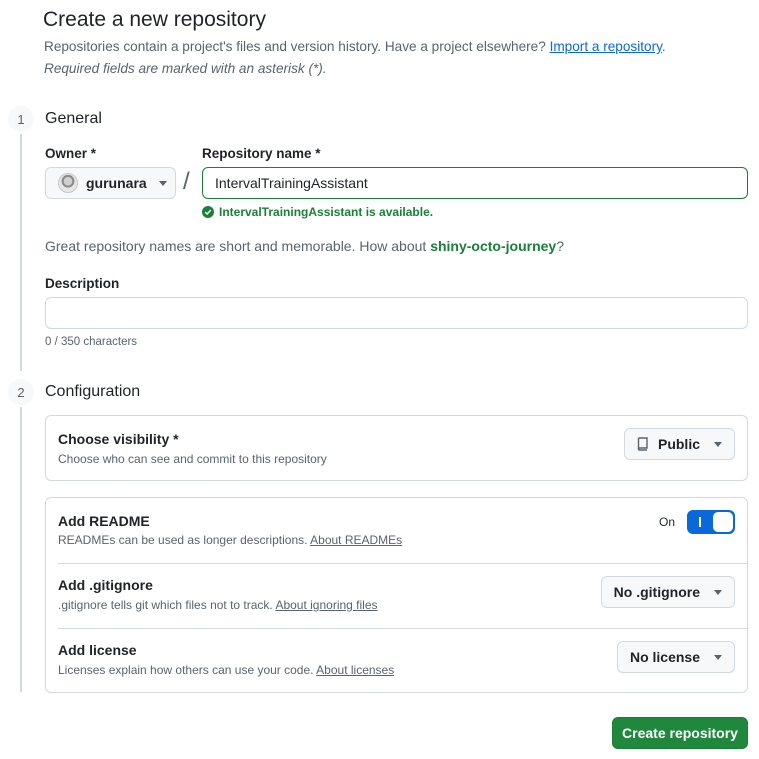  What do you see at coordinates (21, 119) in the screenshot?
I see `step-number-general: 1` at bounding box center [21, 119].